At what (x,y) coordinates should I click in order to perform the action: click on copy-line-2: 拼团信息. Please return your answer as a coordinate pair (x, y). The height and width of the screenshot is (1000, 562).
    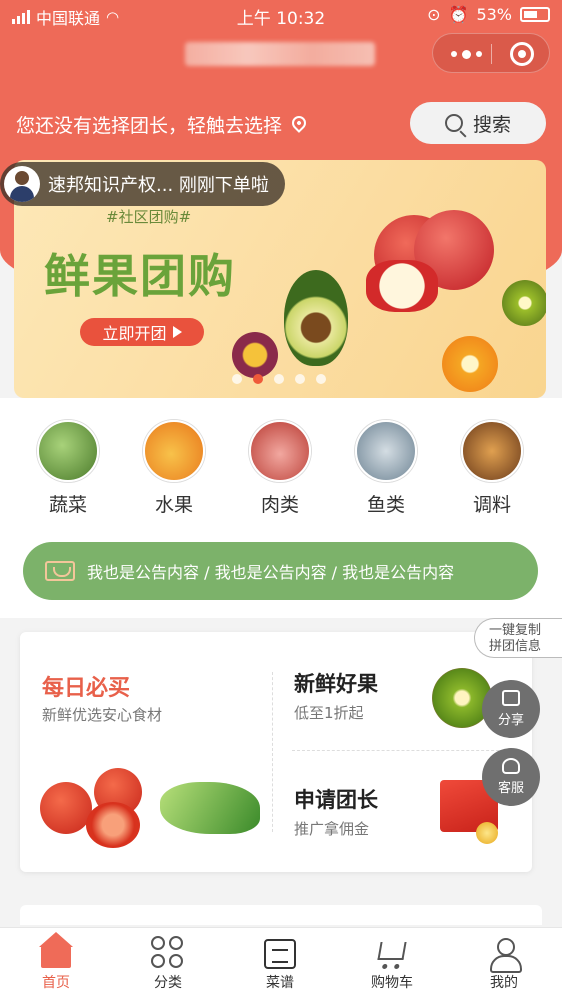
    Looking at the image, I should click on (515, 646).